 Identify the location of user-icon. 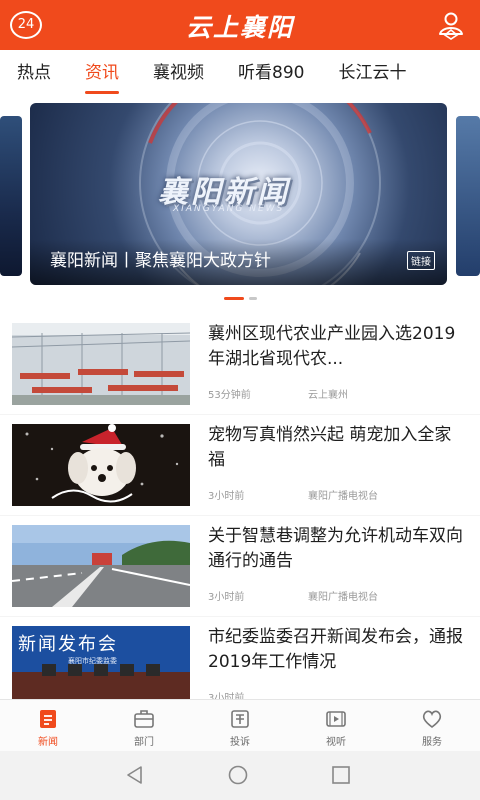
(451, 25).